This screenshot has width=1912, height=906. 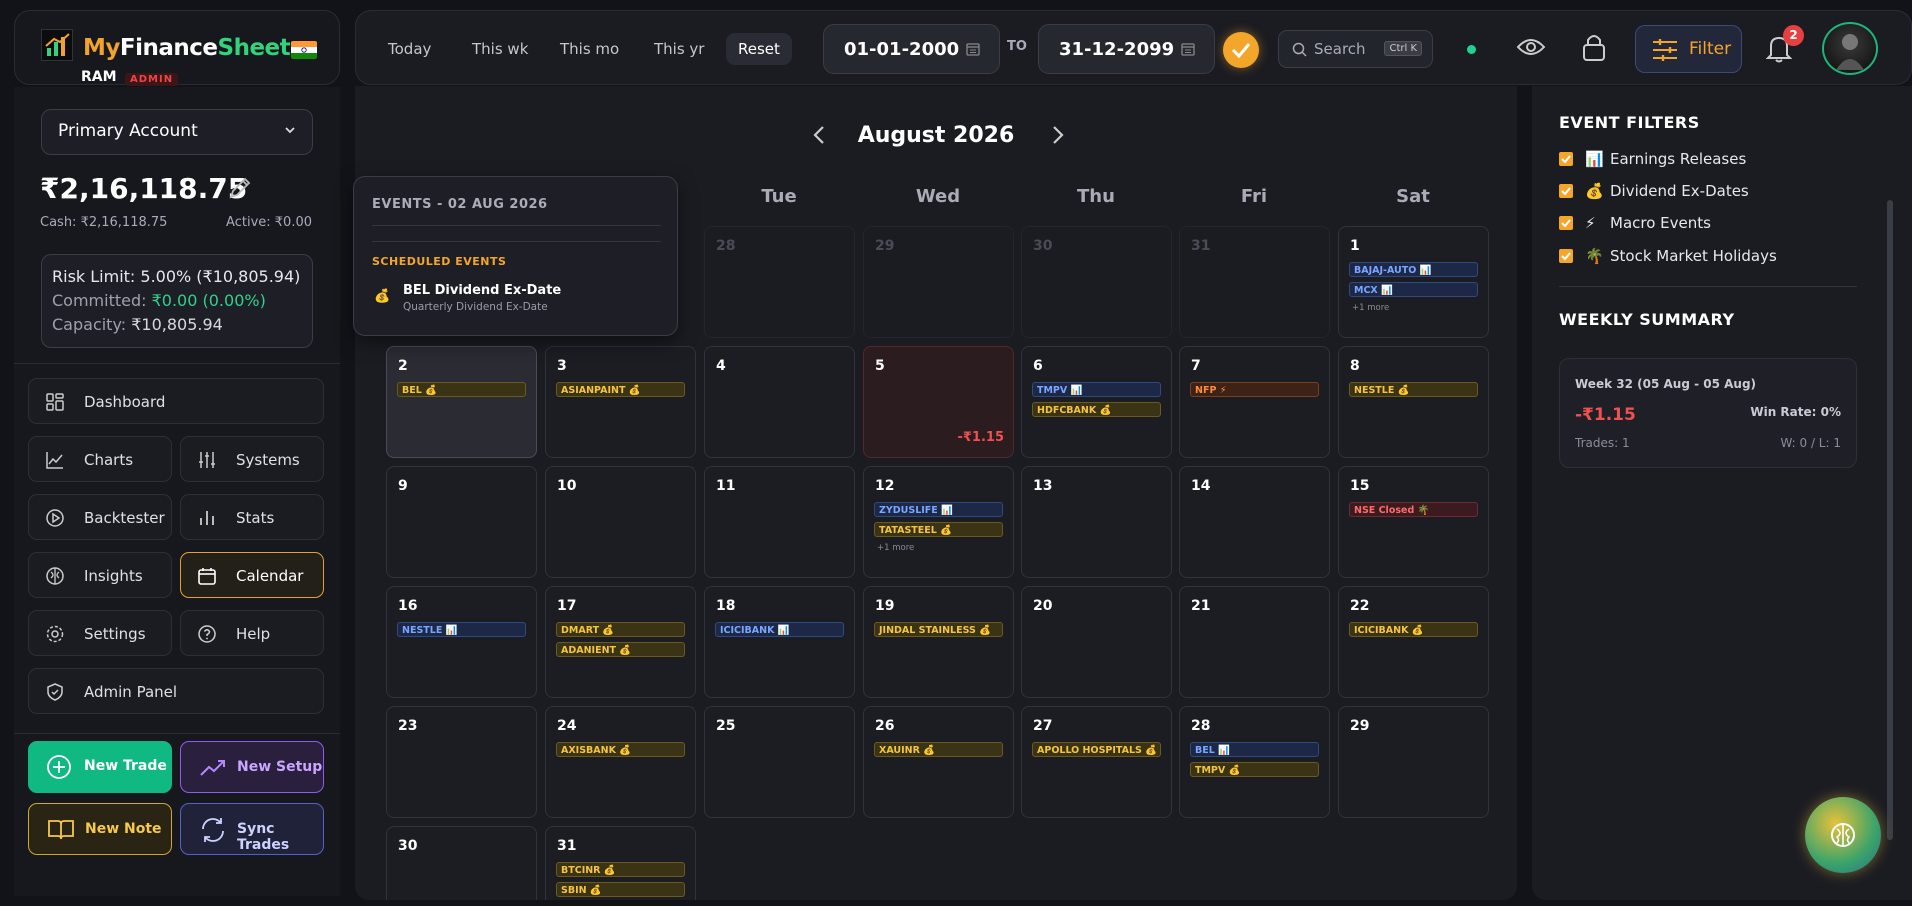 What do you see at coordinates (620, 889) in the screenshot?
I see `event-chip: SBIN 💰` at bounding box center [620, 889].